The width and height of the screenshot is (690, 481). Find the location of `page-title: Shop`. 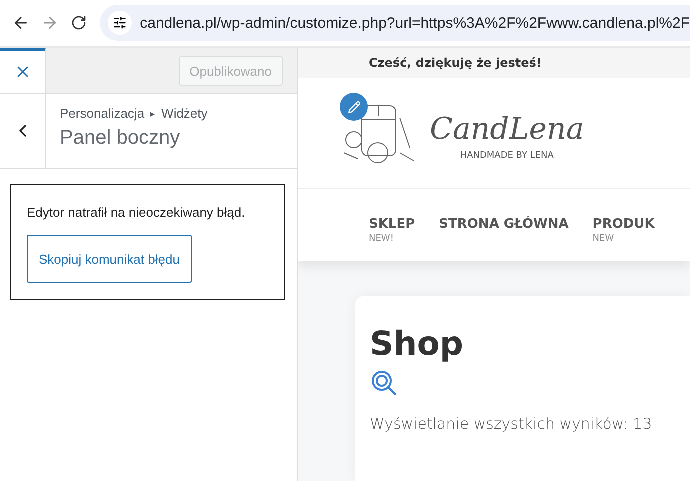

page-title: Shop is located at coordinates (417, 343).